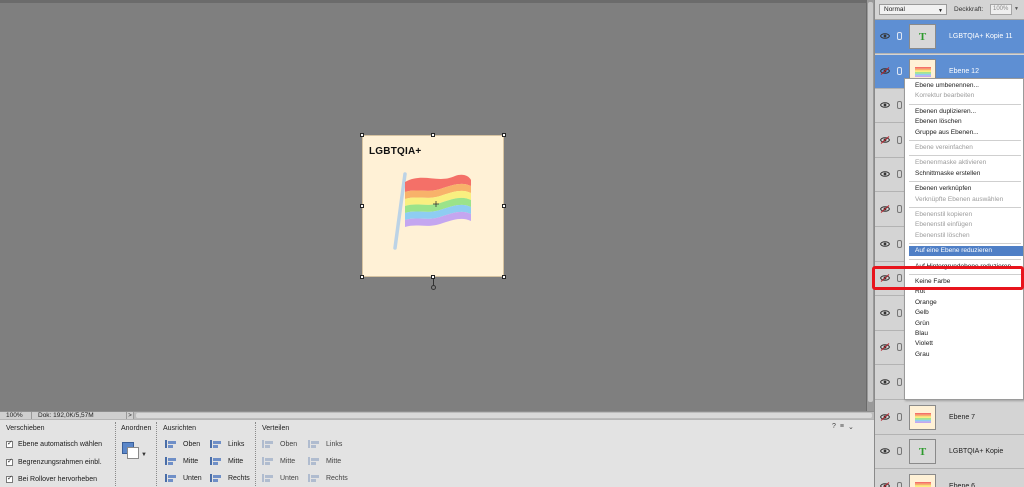 The image size is (1024, 487). I want to click on menu-item: Rot, so click(964, 292).